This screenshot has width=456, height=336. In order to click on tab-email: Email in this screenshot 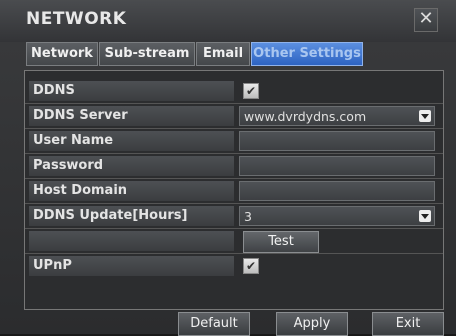, I will do `click(223, 54)`.